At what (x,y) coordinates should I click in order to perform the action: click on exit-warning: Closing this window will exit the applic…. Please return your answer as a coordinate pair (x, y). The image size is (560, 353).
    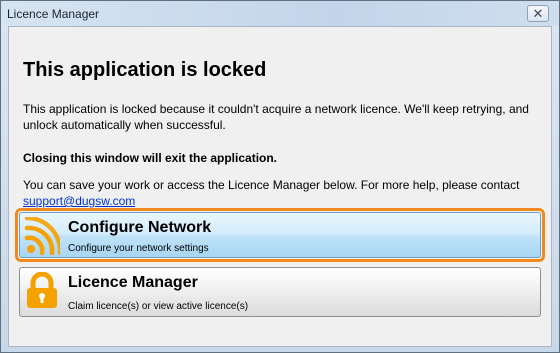
    Looking at the image, I should click on (150, 158).